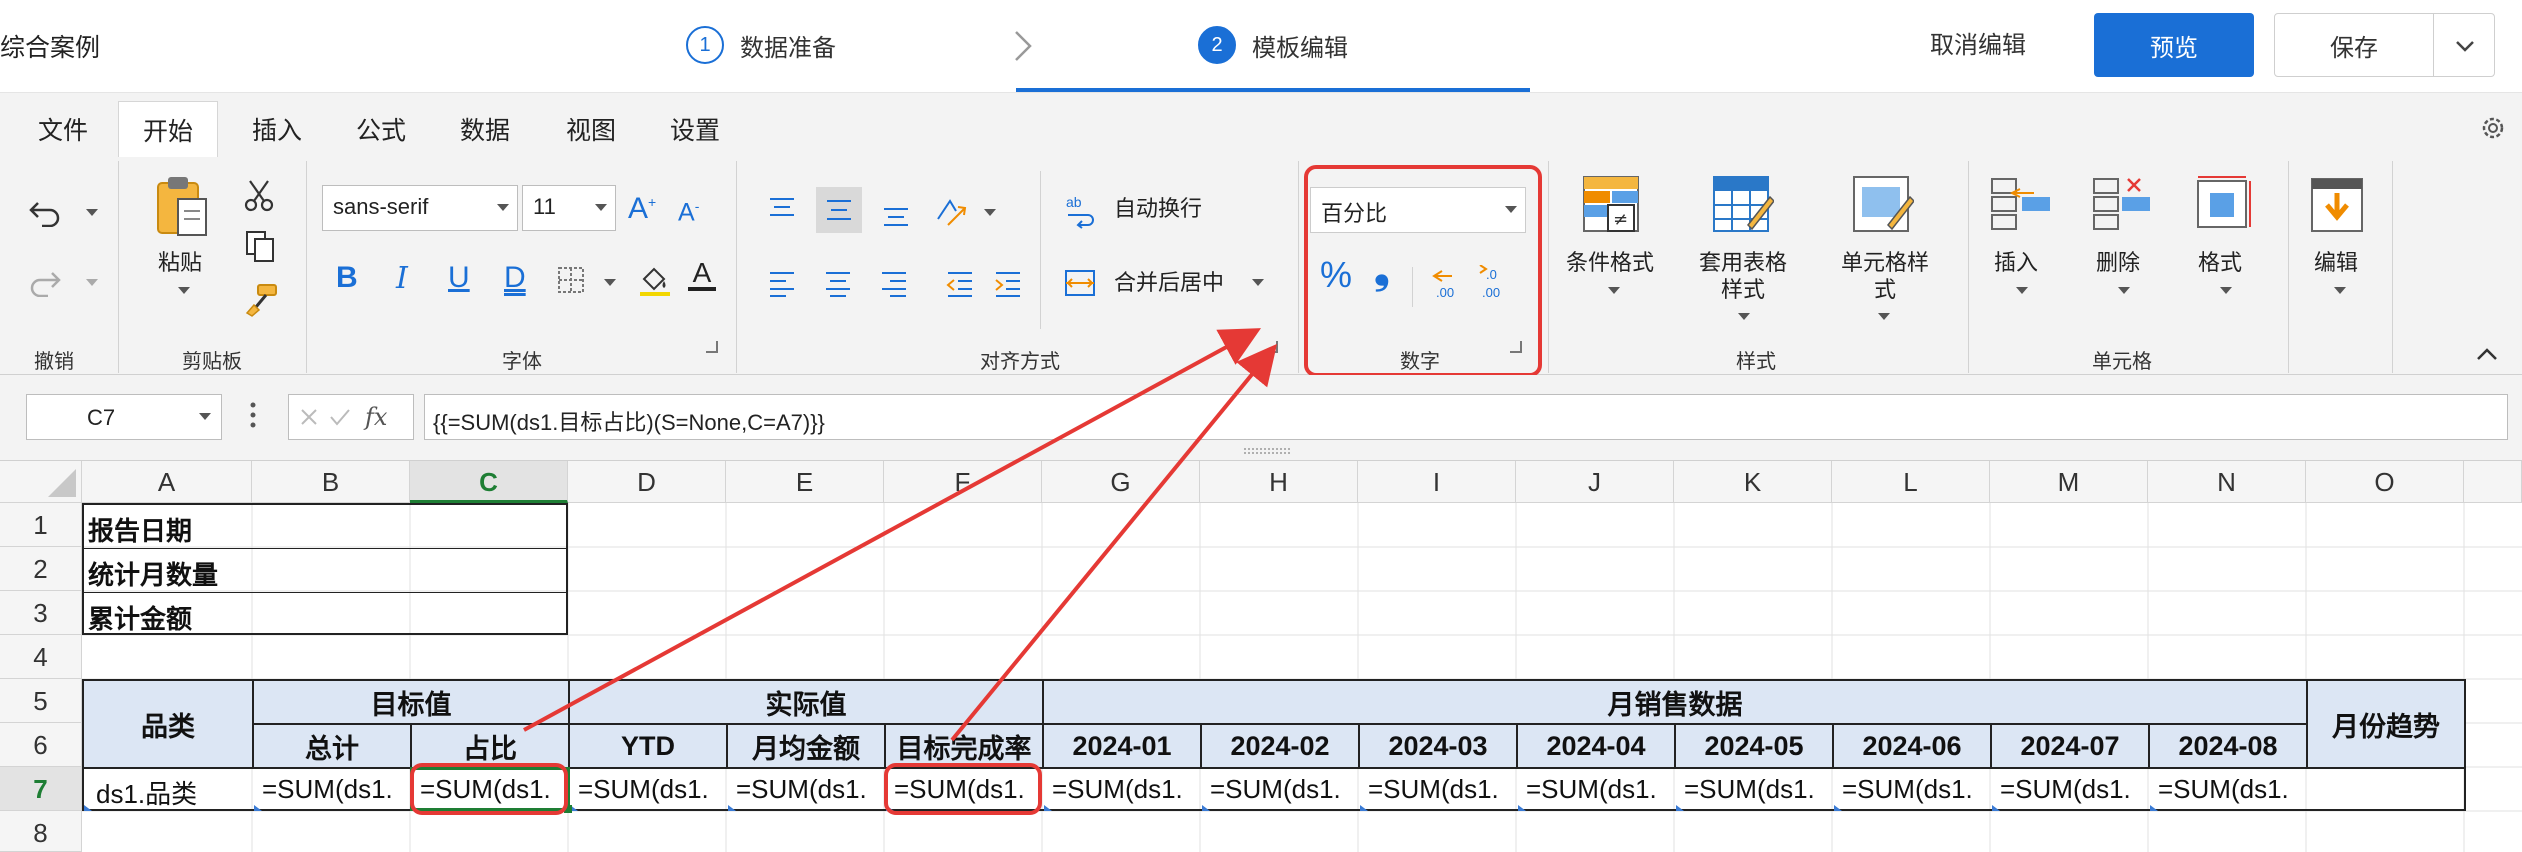 The width and height of the screenshot is (2522, 852). Describe the element at coordinates (167, 482) in the screenshot. I see `column-header-a: A` at that location.